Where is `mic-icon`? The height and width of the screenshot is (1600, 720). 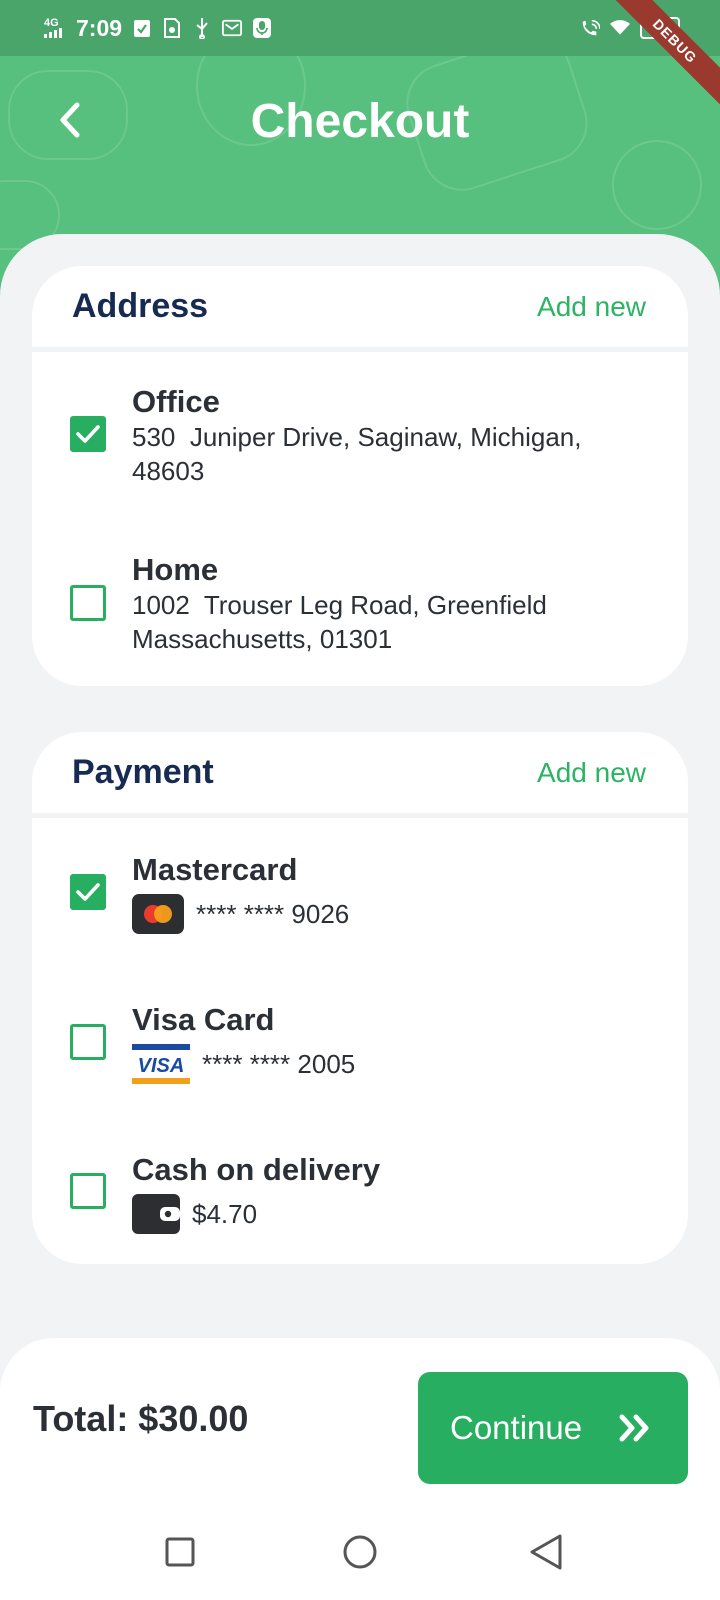
mic-icon is located at coordinates (262, 28).